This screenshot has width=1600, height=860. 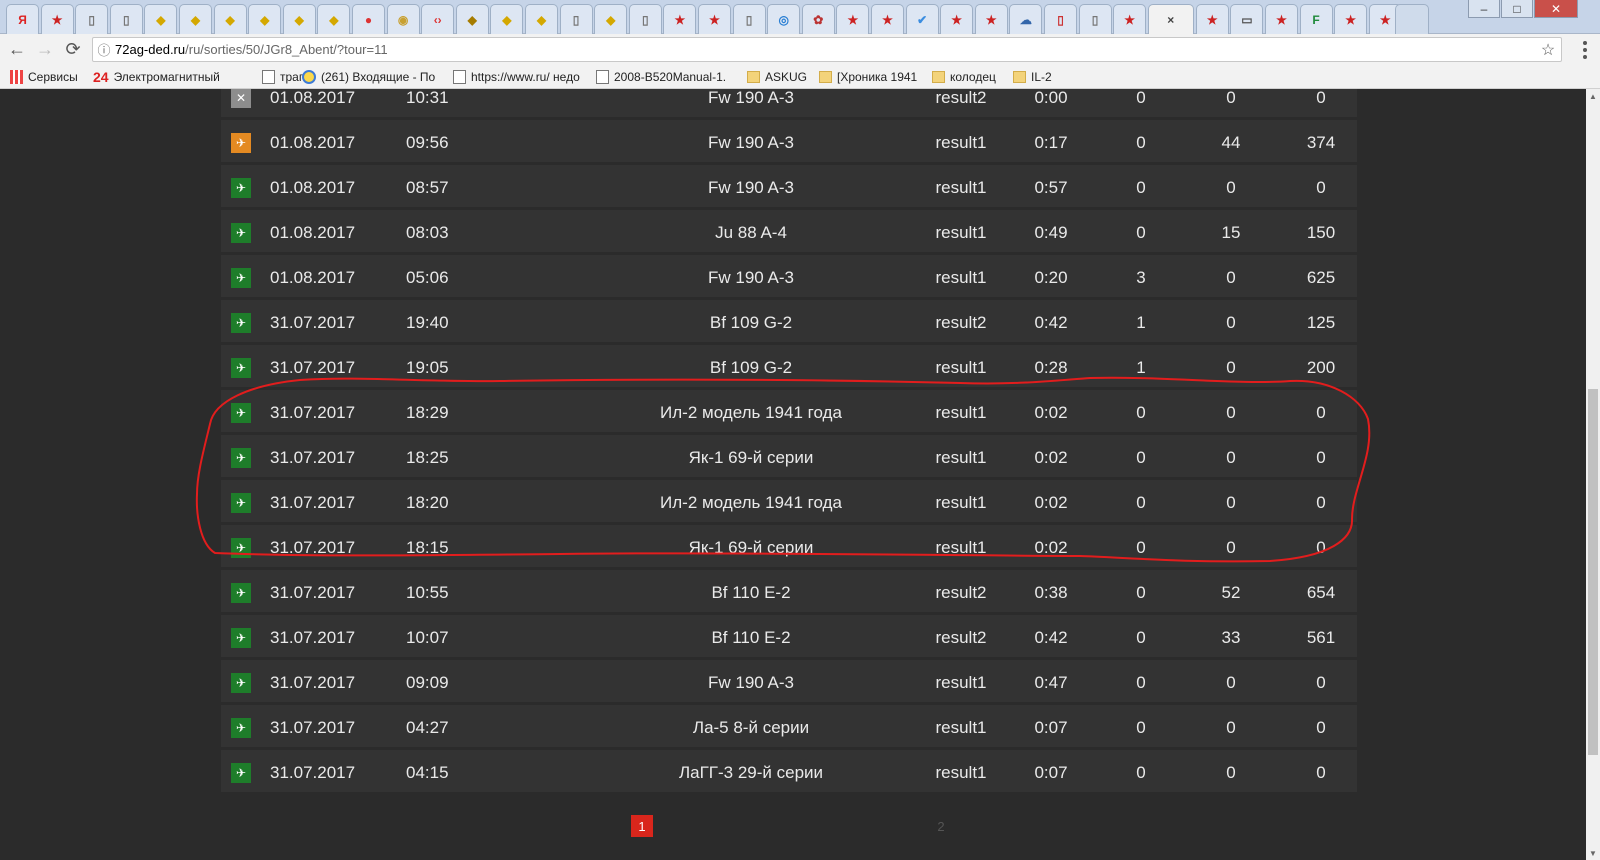 I want to click on new-tab-button, so click(x=1412, y=19).